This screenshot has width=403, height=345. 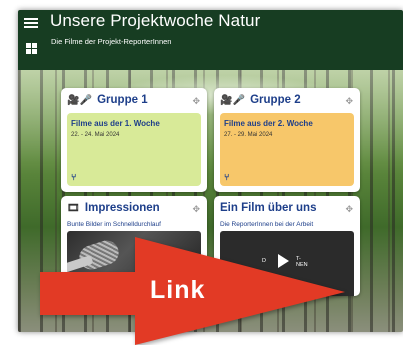 I want to click on card-header: Ein Film über uns, so click(x=287, y=209).